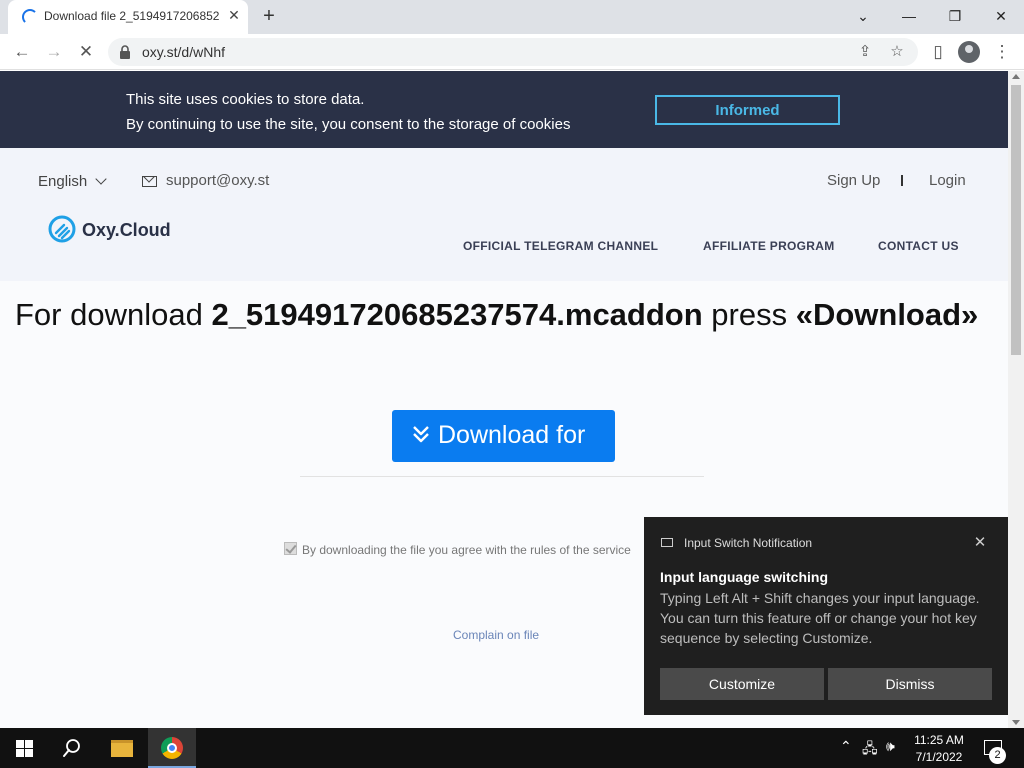 The height and width of the screenshot is (768, 1024). Describe the element at coordinates (269, 16) in the screenshot. I see `new-tab-button: +` at that location.